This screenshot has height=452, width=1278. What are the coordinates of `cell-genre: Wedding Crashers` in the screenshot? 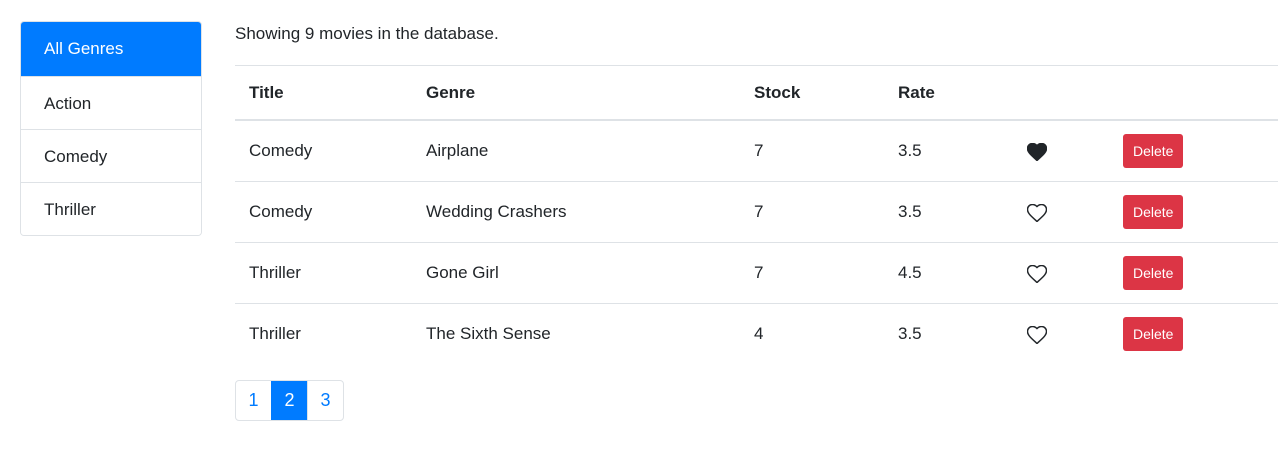 It's located at (576, 212).